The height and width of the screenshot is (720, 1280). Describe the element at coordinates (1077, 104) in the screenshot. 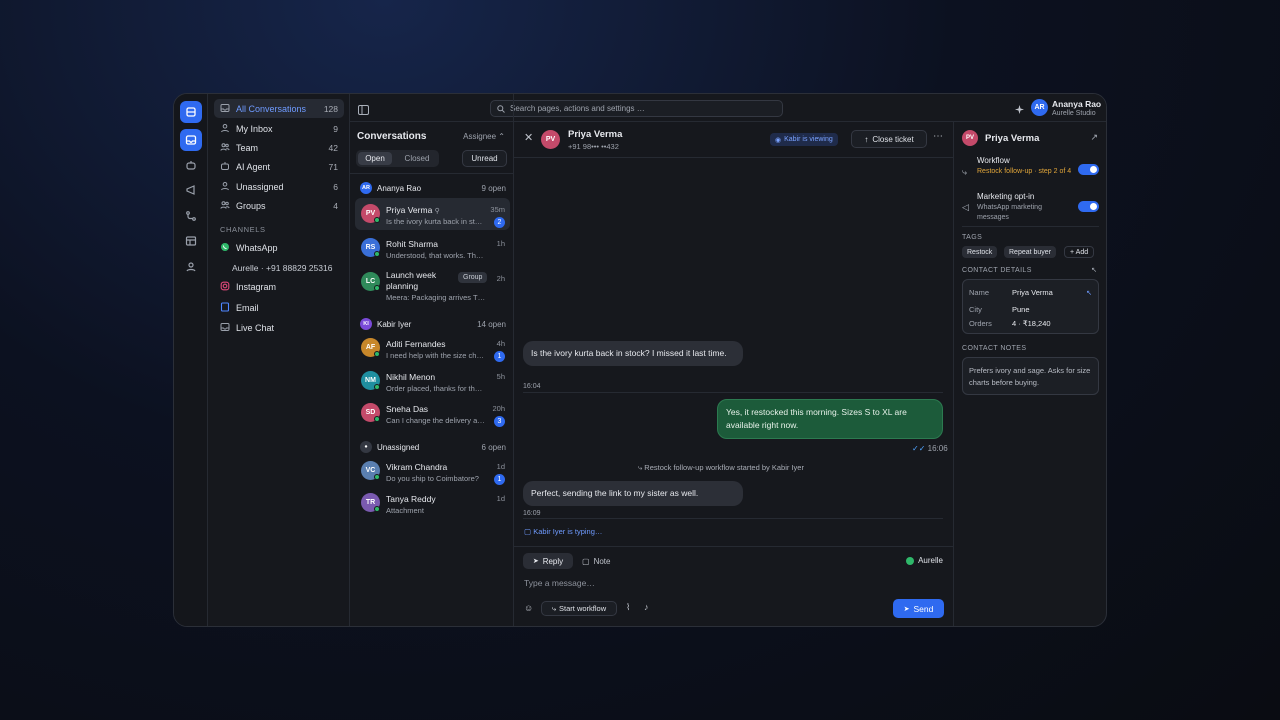

I see `user-name: Ananya Rao` at that location.